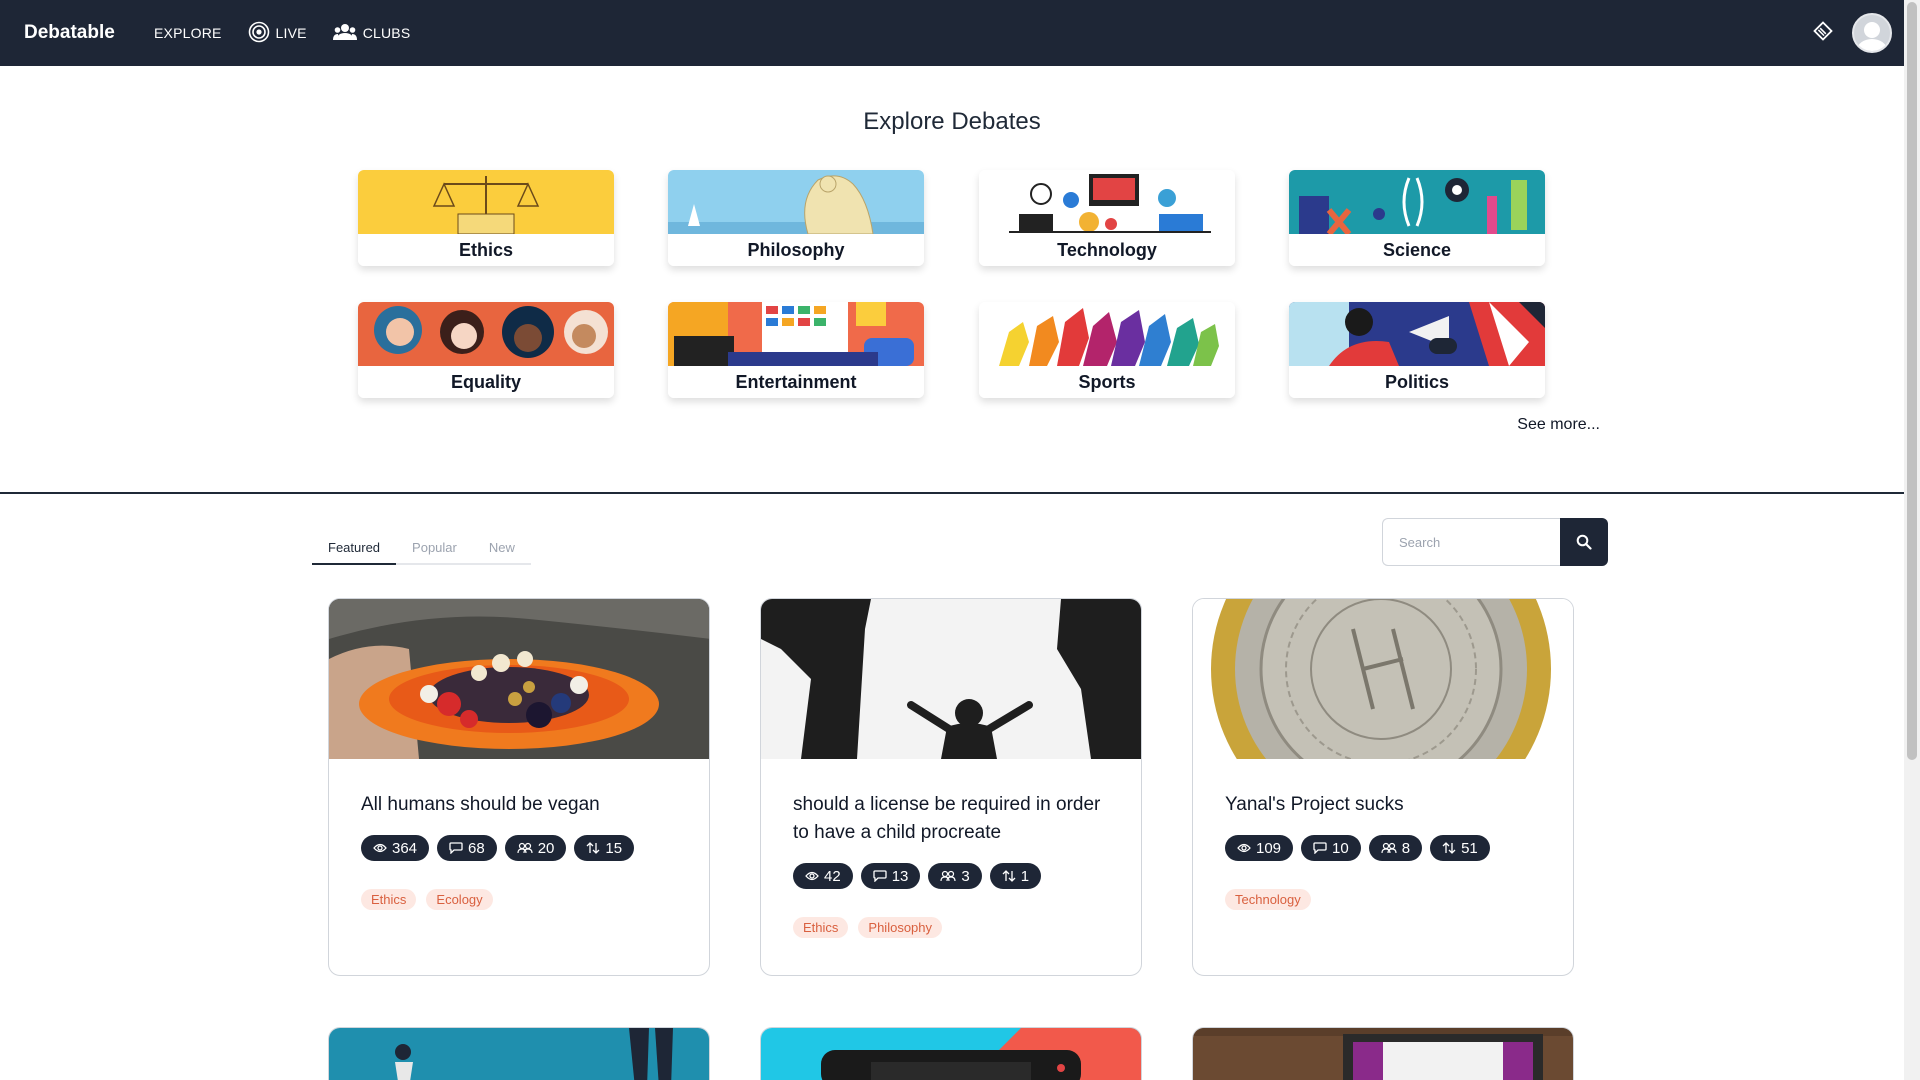  What do you see at coordinates (1107, 250) in the screenshot?
I see `category-label: Technology` at bounding box center [1107, 250].